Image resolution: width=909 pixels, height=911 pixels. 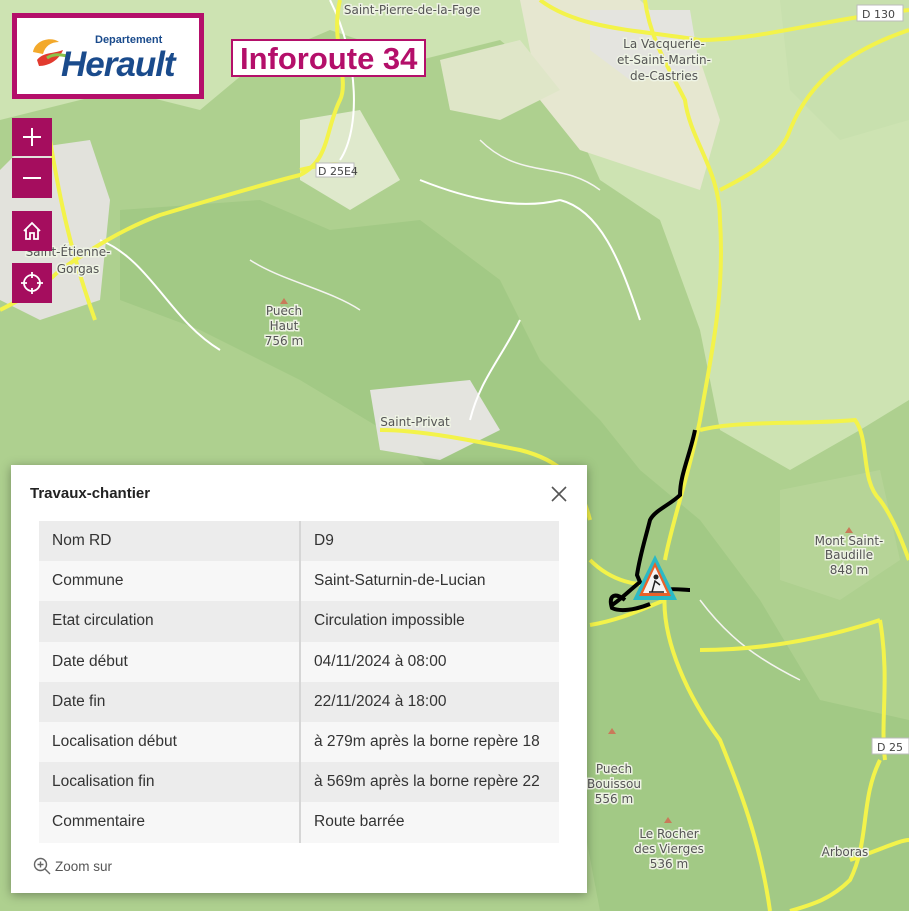 I want to click on row-value: Route barrée, so click(x=429, y=822).